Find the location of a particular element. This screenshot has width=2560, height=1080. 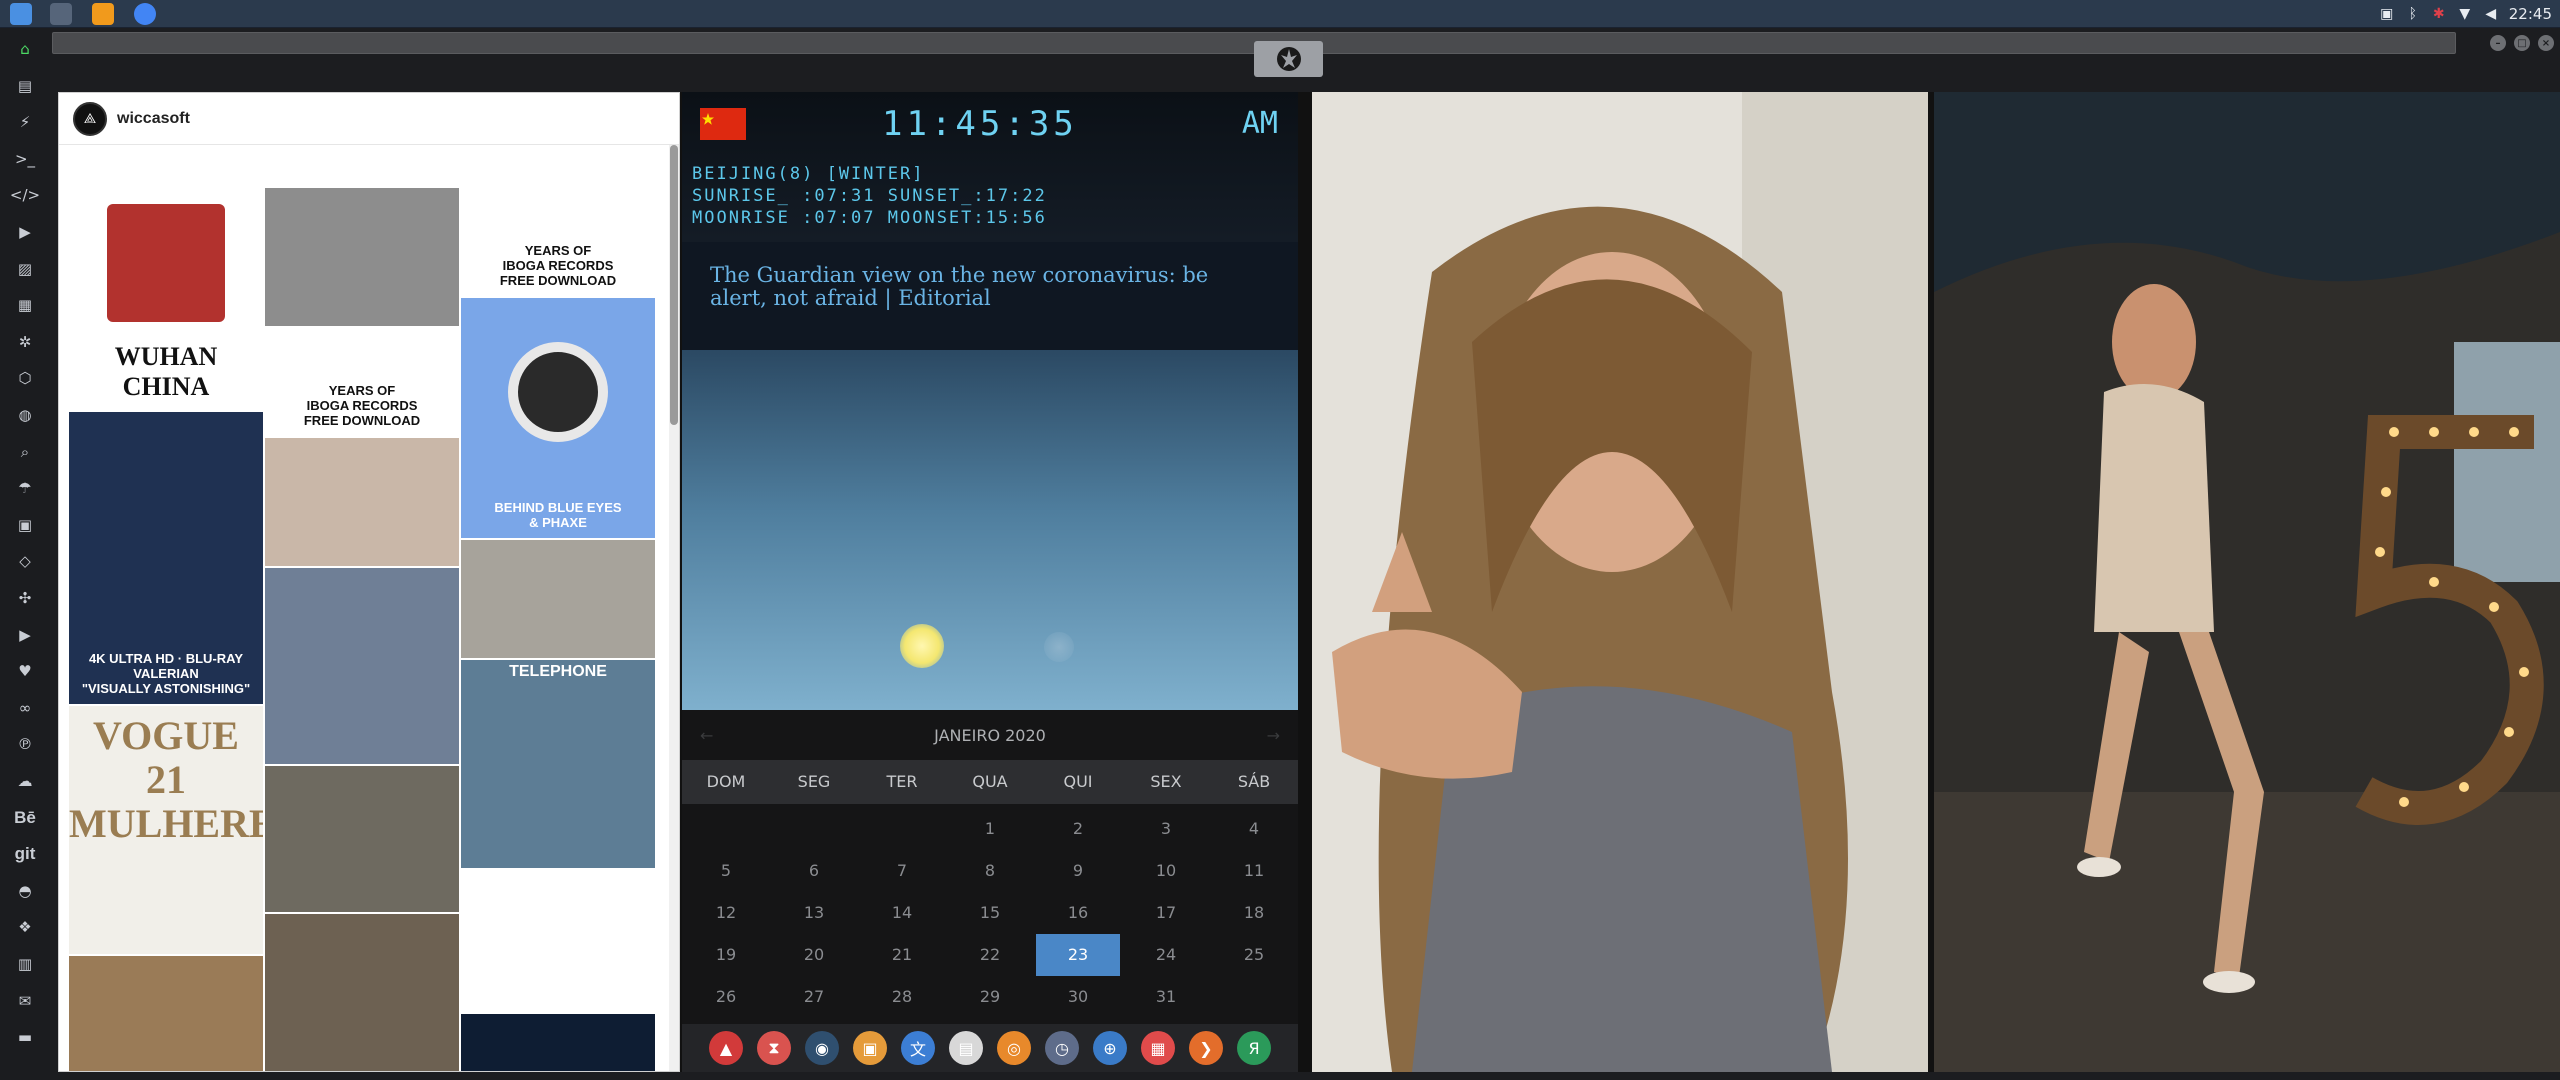

map-icon: ▥ is located at coordinates (25, 964).